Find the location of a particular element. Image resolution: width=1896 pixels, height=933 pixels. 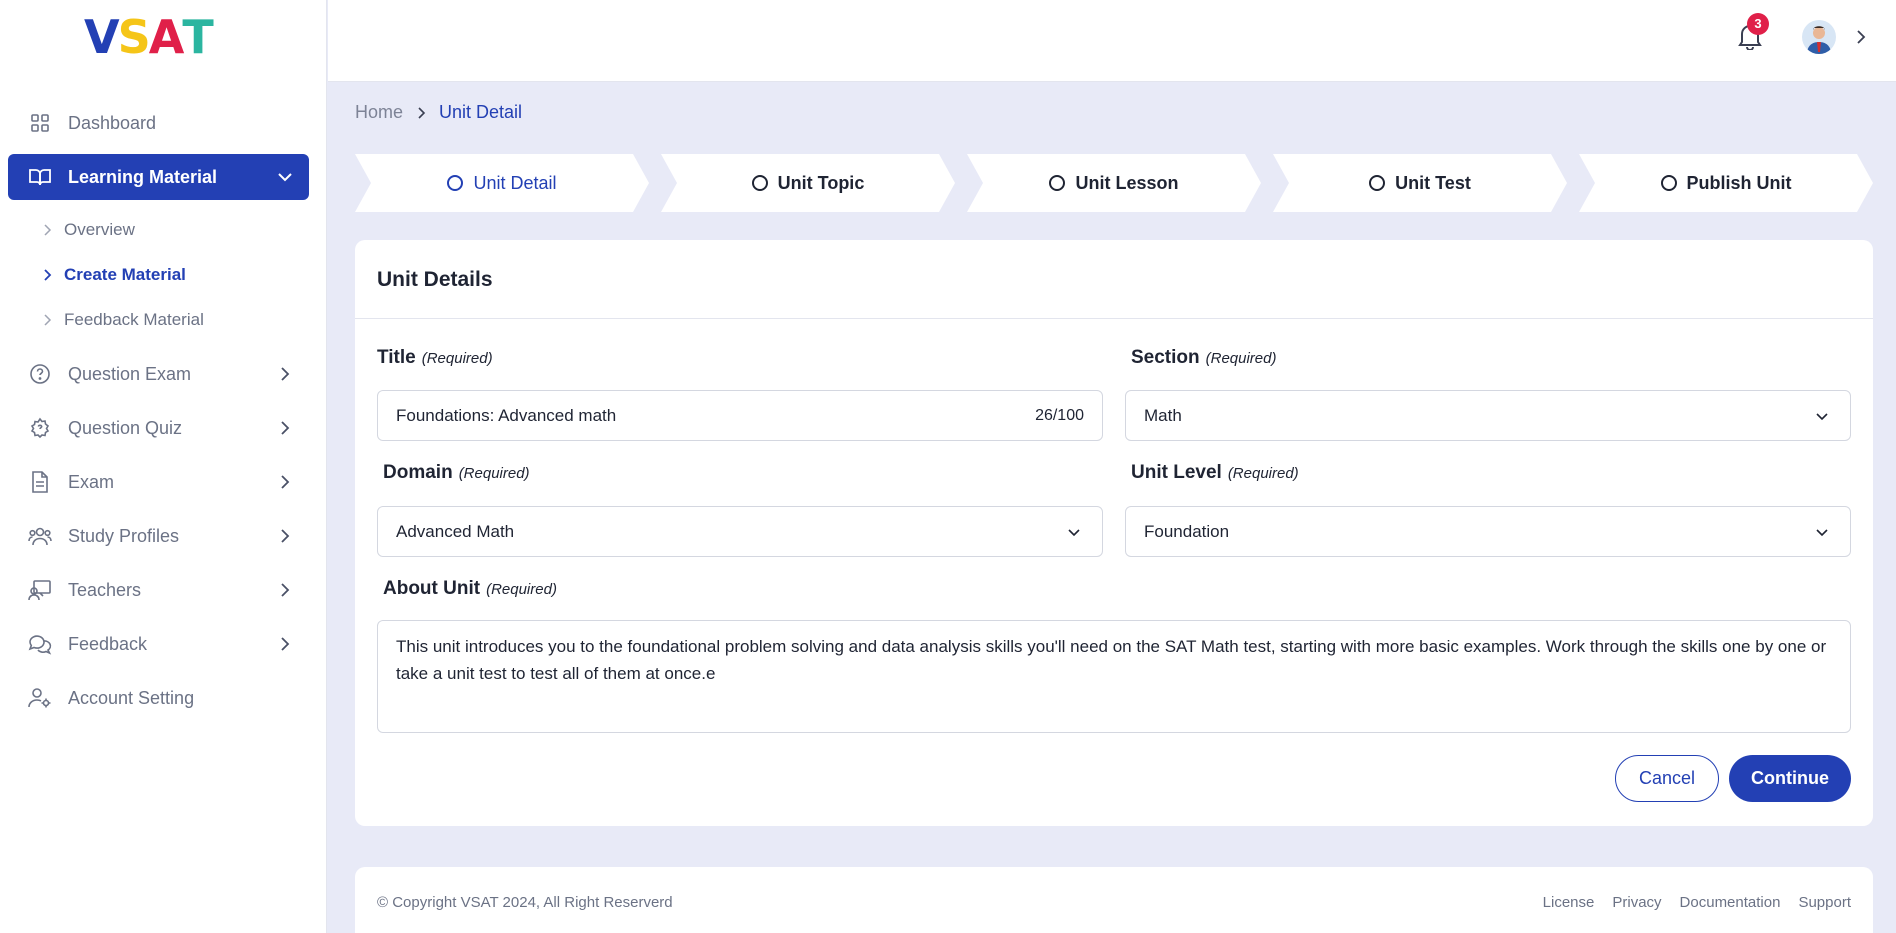

continue-button: Continue is located at coordinates (1790, 778).